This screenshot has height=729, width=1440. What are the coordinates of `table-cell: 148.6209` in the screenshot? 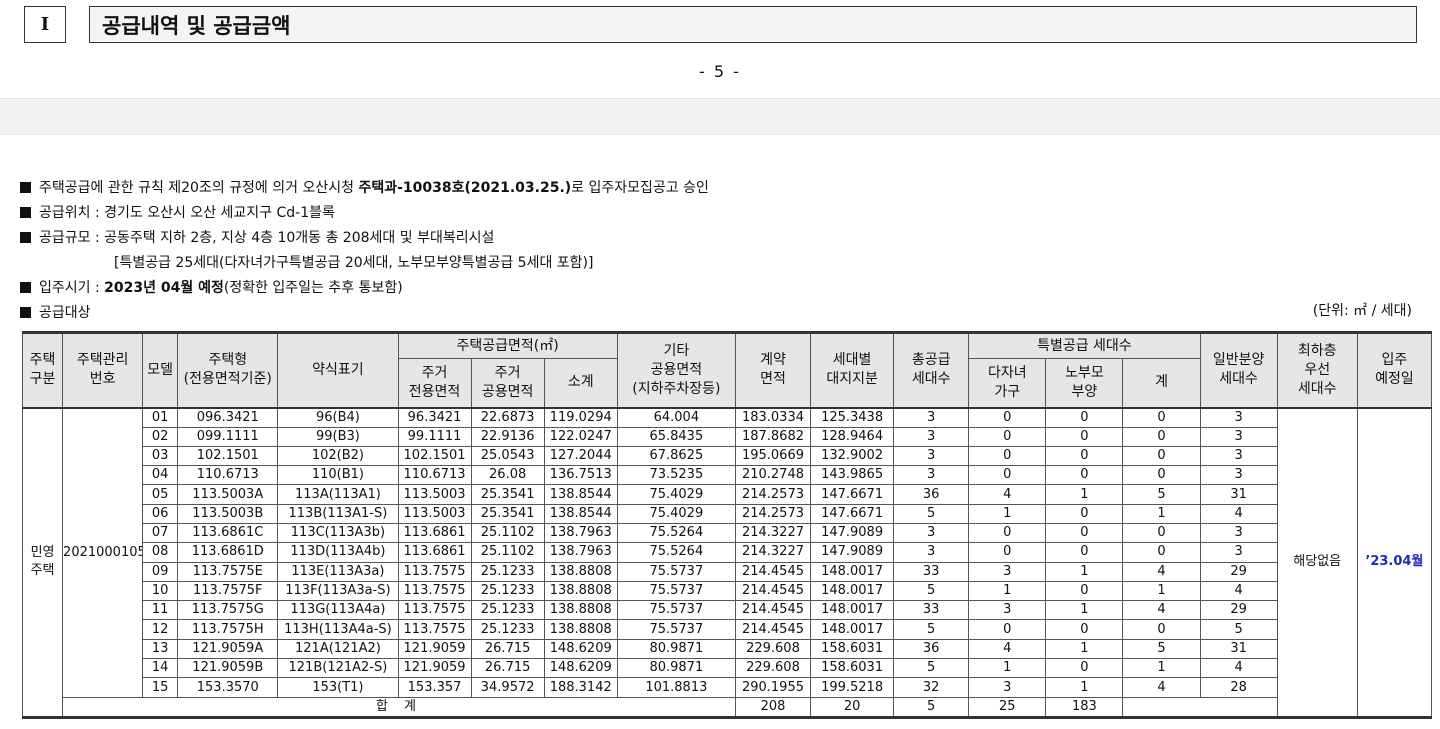 It's located at (580, 649).